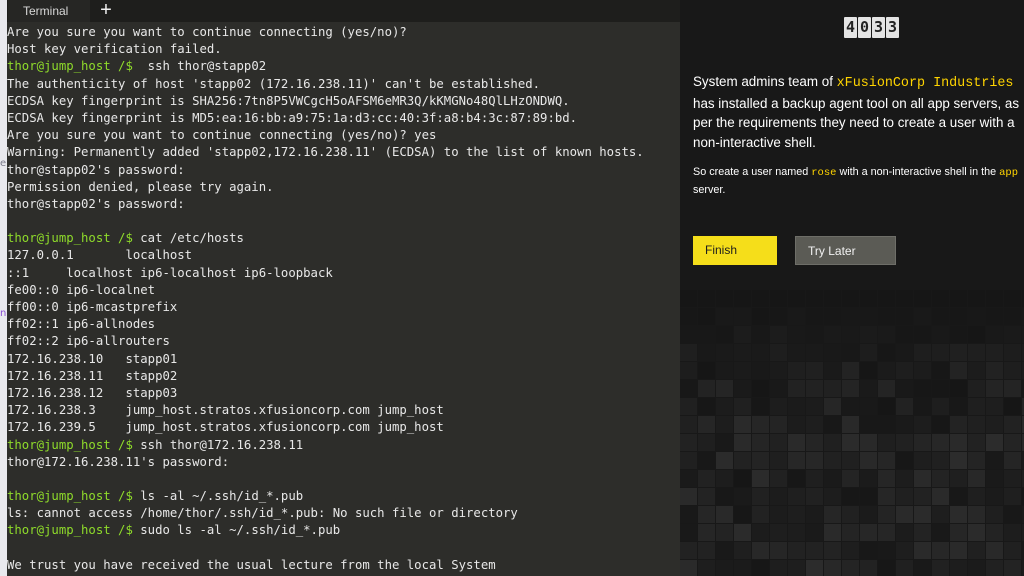  Describe the element at coordinates (765, 81) in the screenshot. I see `desc-text: System admins team of` at that location.